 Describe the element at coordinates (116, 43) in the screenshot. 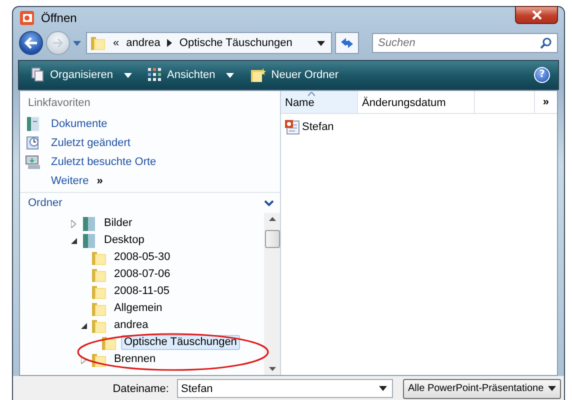

I see `overflow-chevron: «` at that location.